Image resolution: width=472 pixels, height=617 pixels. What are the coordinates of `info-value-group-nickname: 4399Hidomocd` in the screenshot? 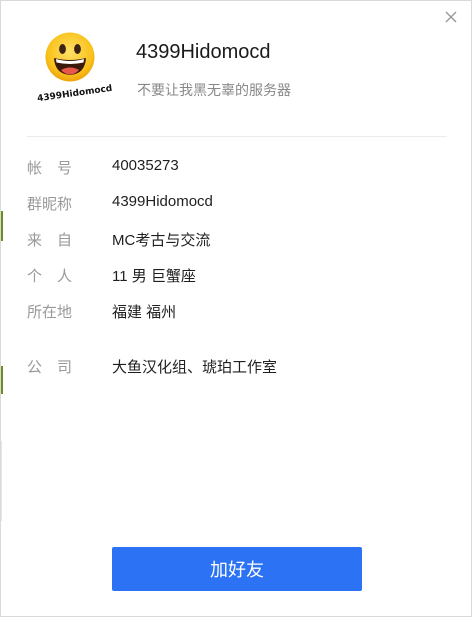 It's located at (162, 201).